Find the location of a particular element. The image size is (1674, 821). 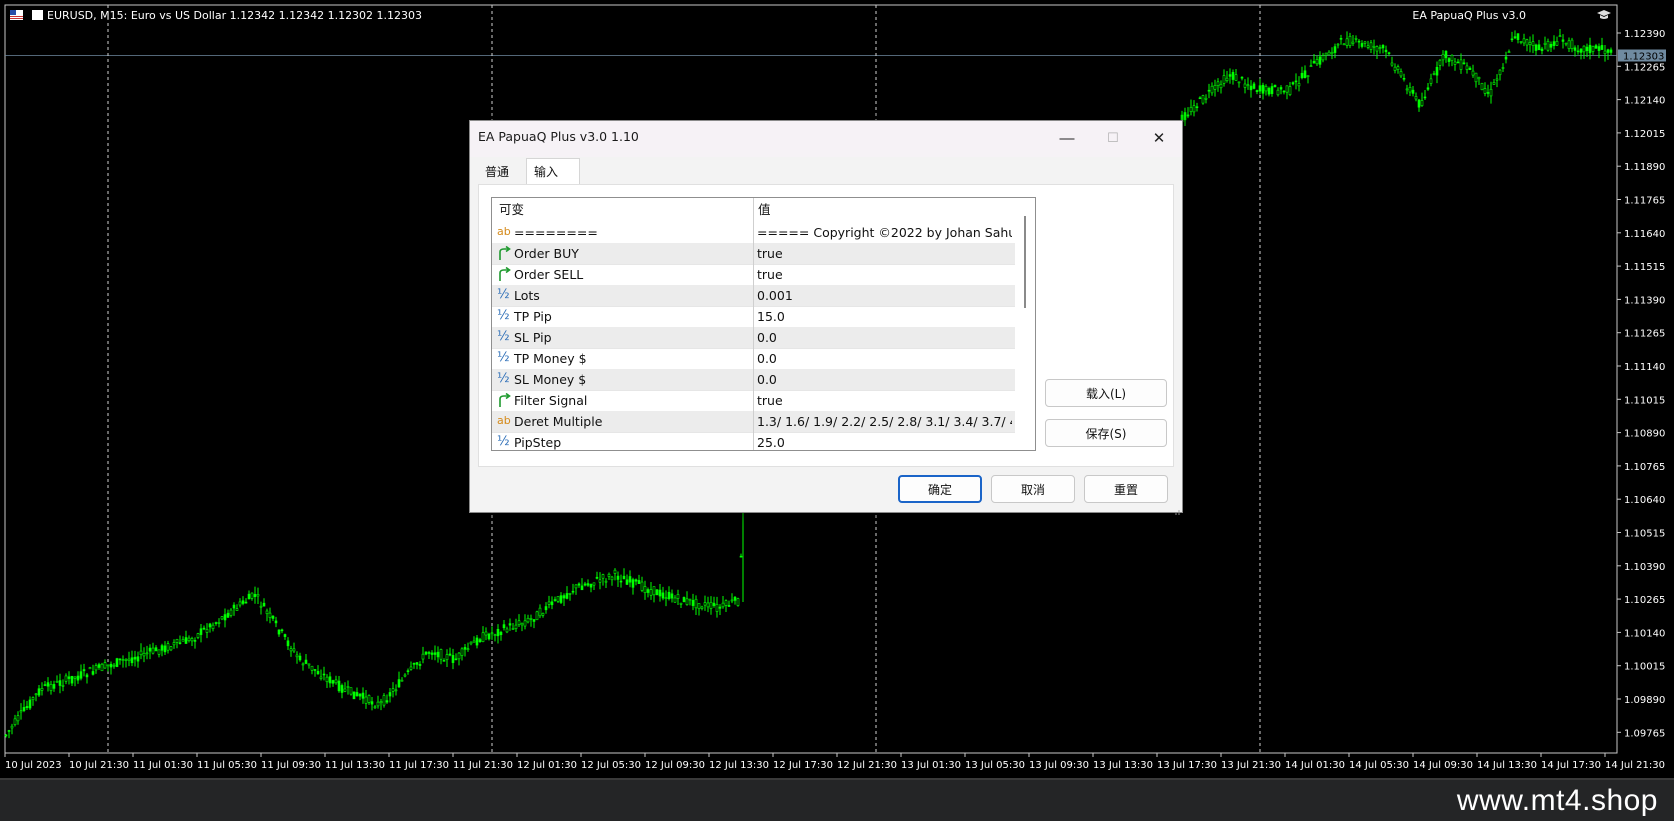

param-value: 25.0 is located at coordinates (884, 441).